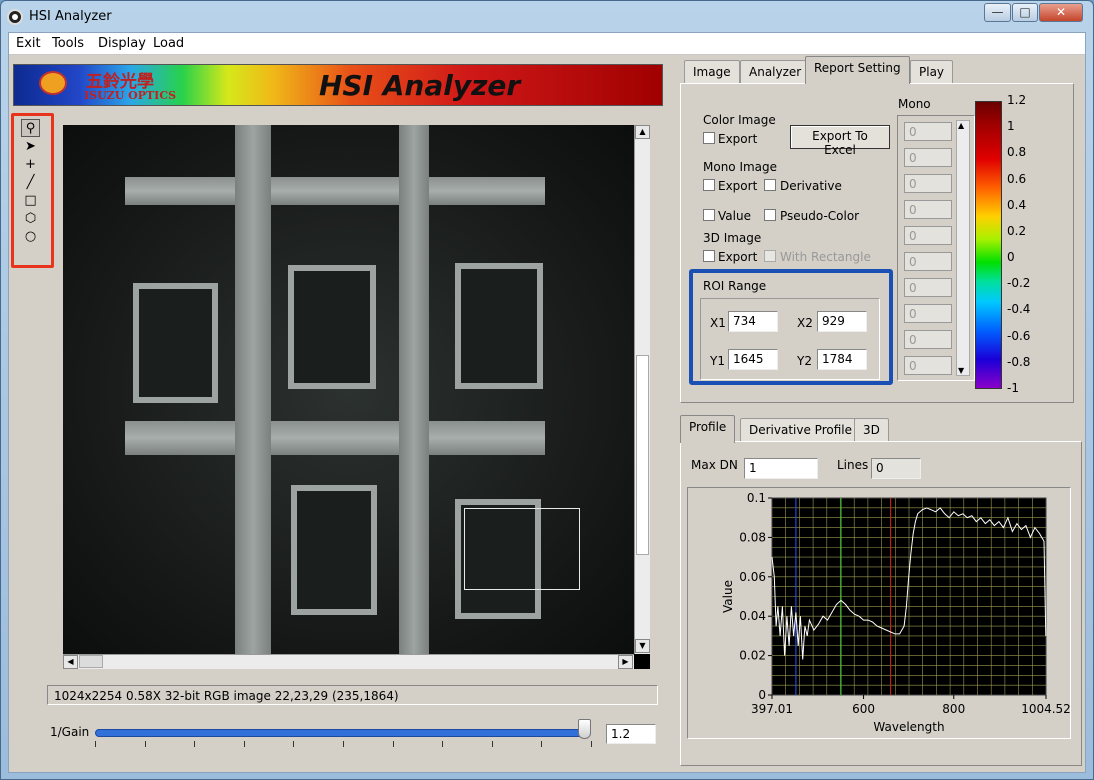  I want to click on zoom-tool-icon: ⚲, so click(30, 128).